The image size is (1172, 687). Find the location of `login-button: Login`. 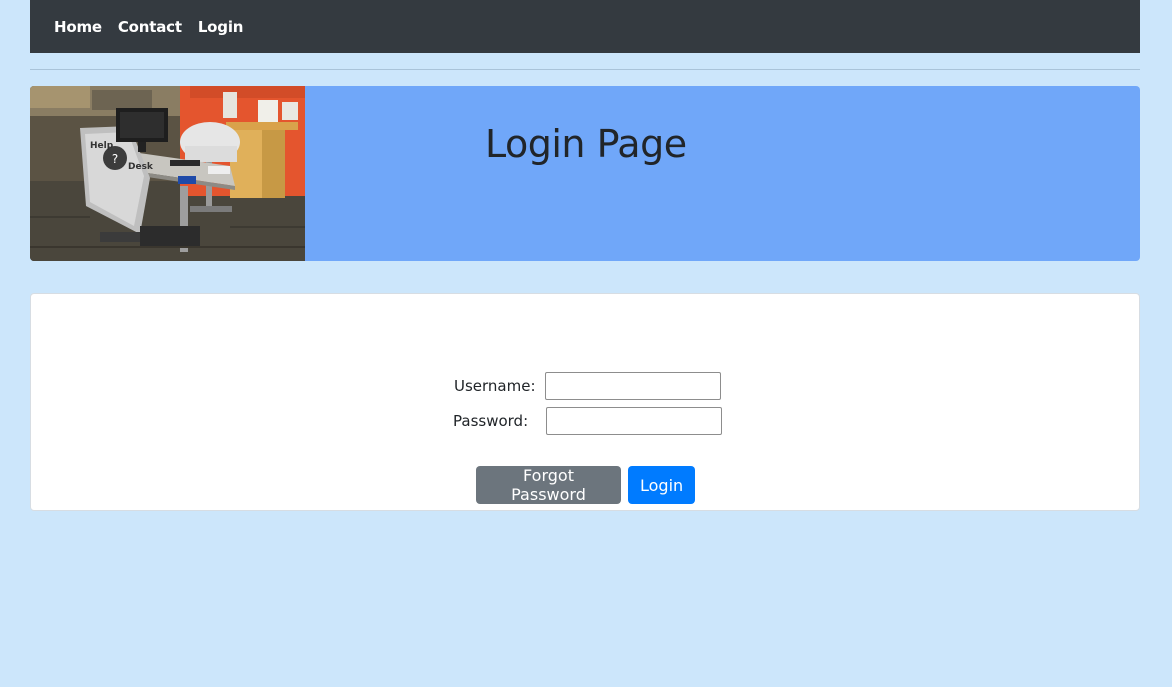

login-button: Login is located at coordinates (661, 485).